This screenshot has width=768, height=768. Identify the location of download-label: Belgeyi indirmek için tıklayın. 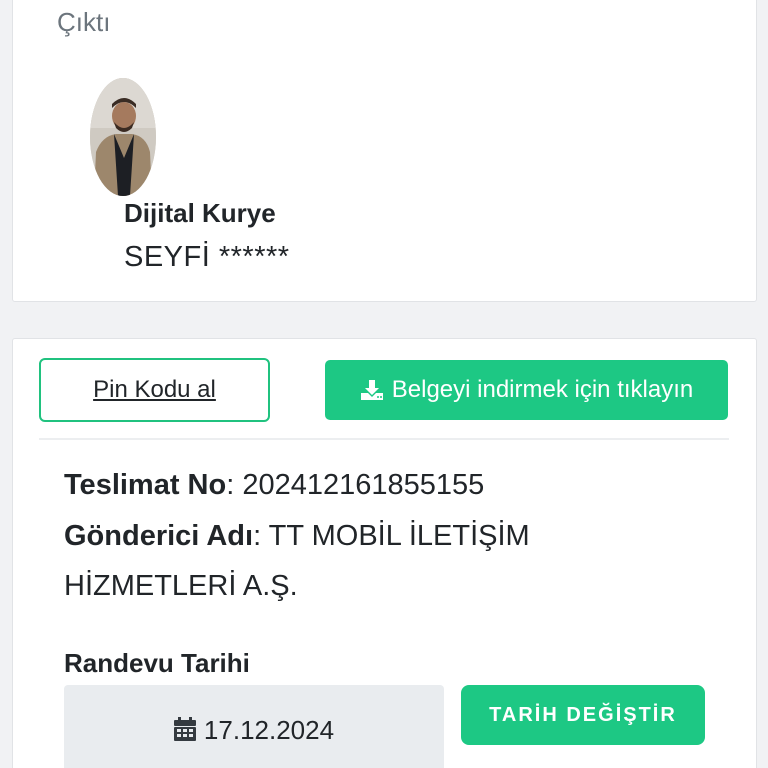
(542, 389).